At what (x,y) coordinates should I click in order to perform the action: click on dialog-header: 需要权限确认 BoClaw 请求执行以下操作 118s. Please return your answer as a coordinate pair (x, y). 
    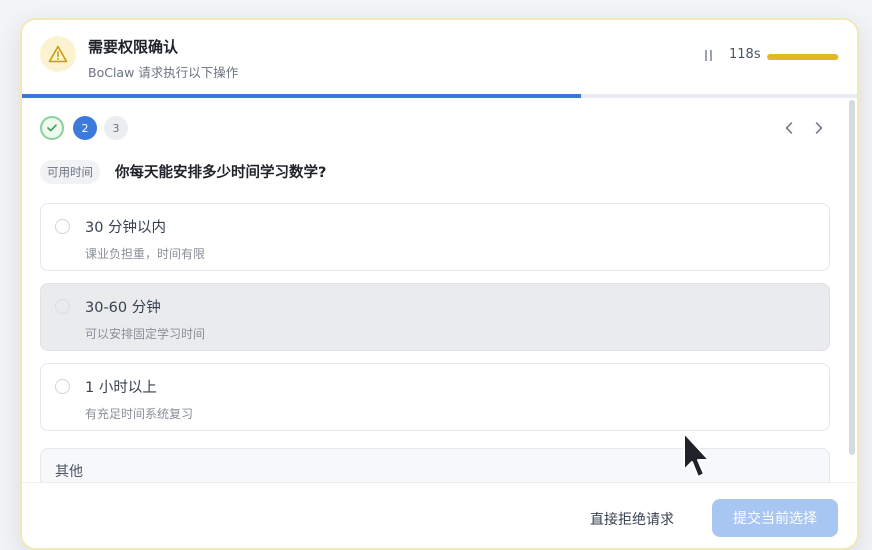
    Looking at the image, I should click on (439, 57).